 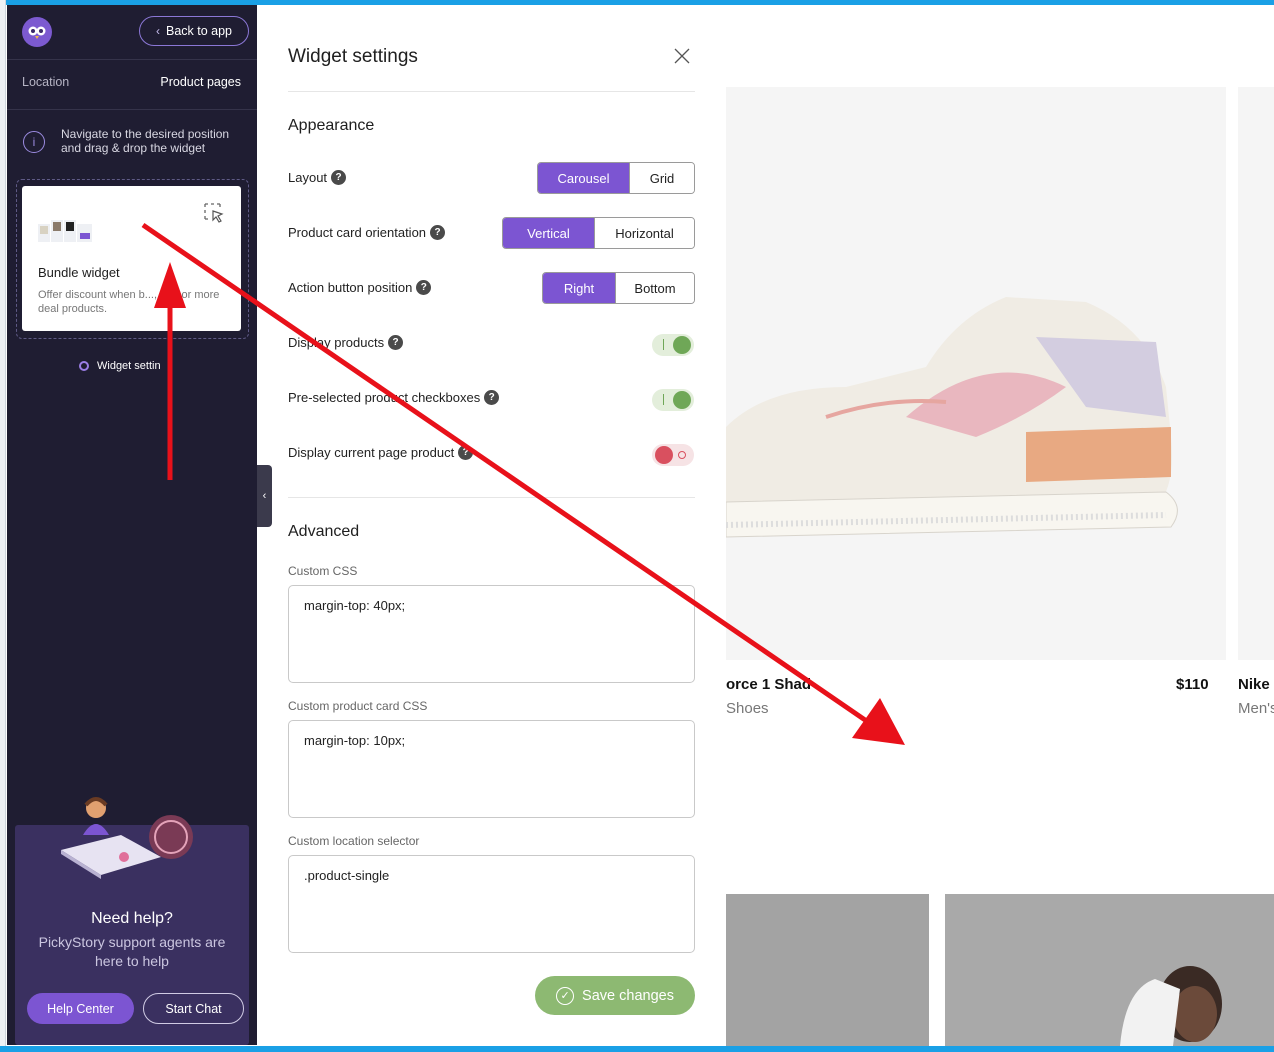 I want to click on close-icon, so click(x=682, y=56).